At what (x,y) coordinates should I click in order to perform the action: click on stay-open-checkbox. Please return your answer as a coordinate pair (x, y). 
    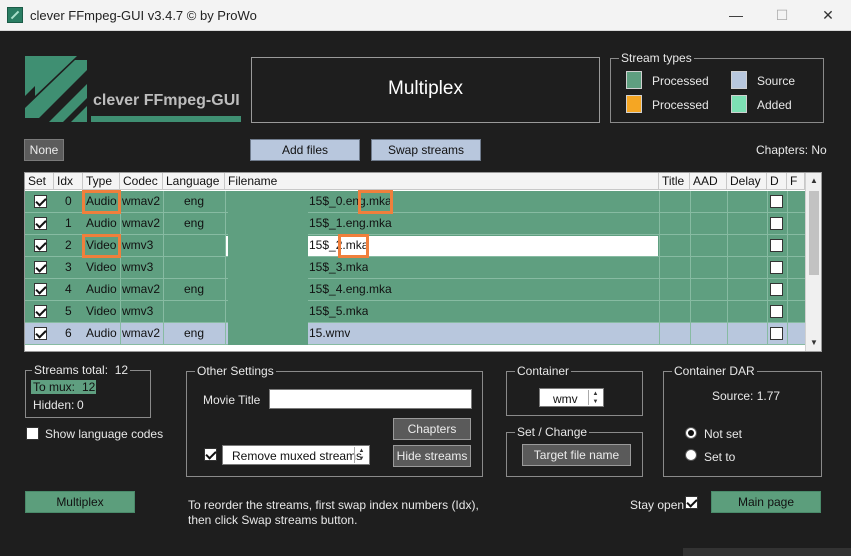
    Looking at the image, I should click on (691, 502).